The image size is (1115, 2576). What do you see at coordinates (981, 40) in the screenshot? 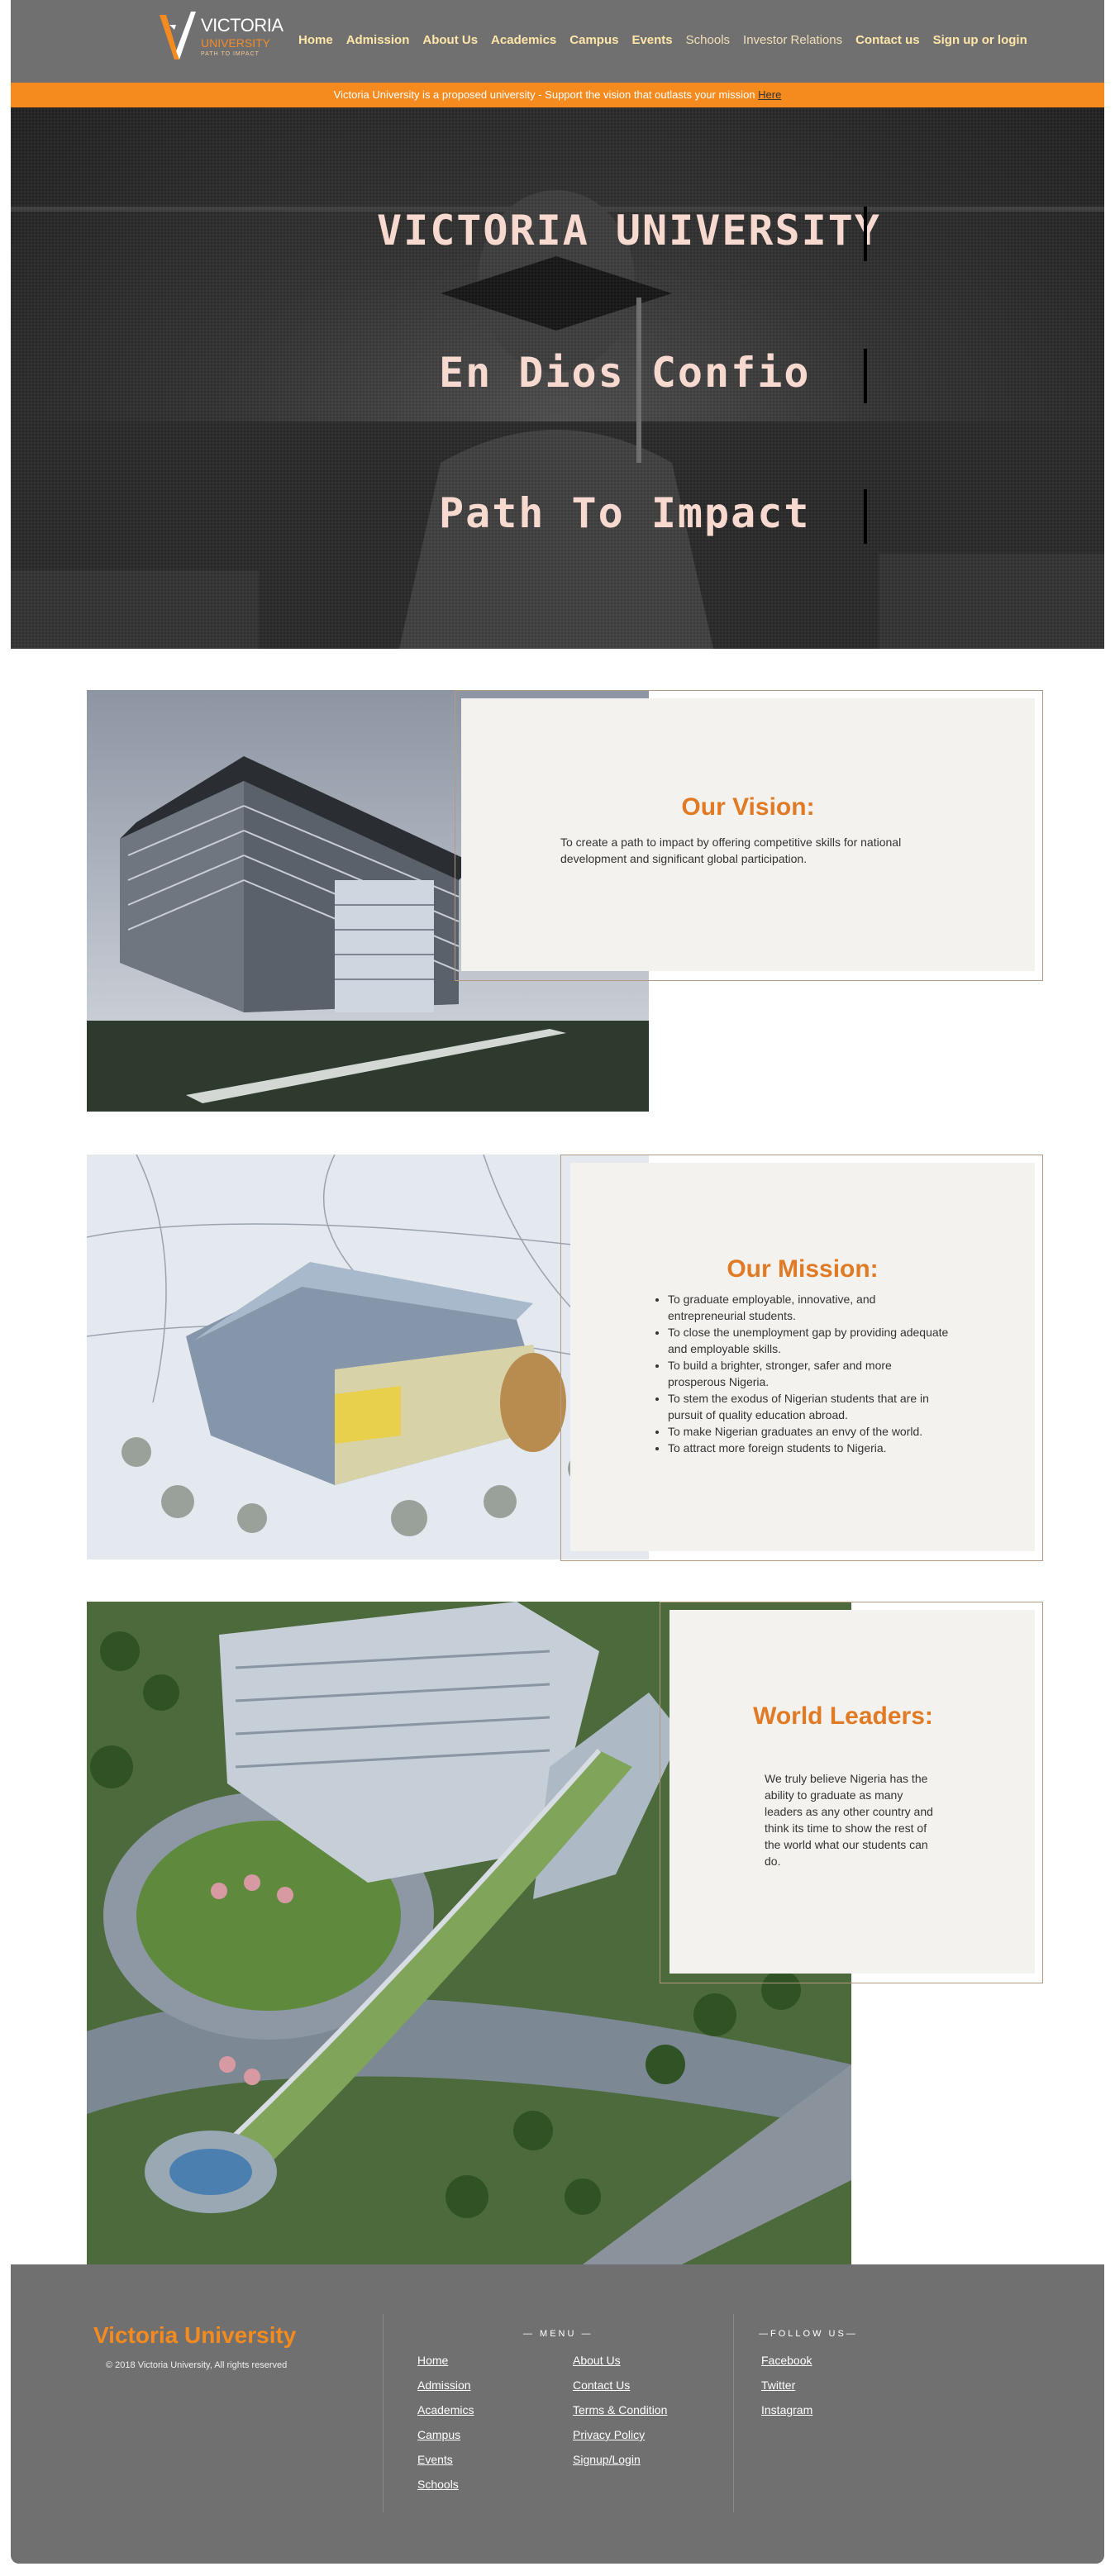
I see `nav-sign-up-login: Sign up or login` at bounding box center [981, 40].